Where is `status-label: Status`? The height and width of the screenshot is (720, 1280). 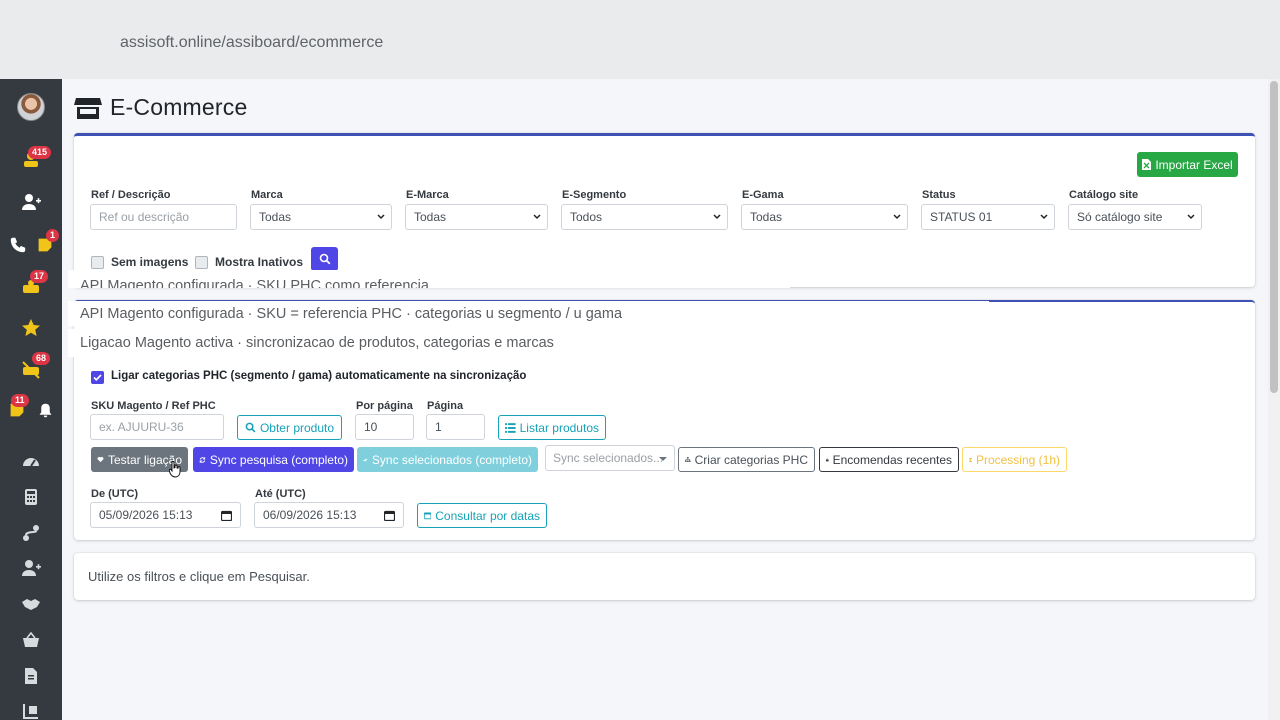 status-label: Status is located at coordinates (939, 195).